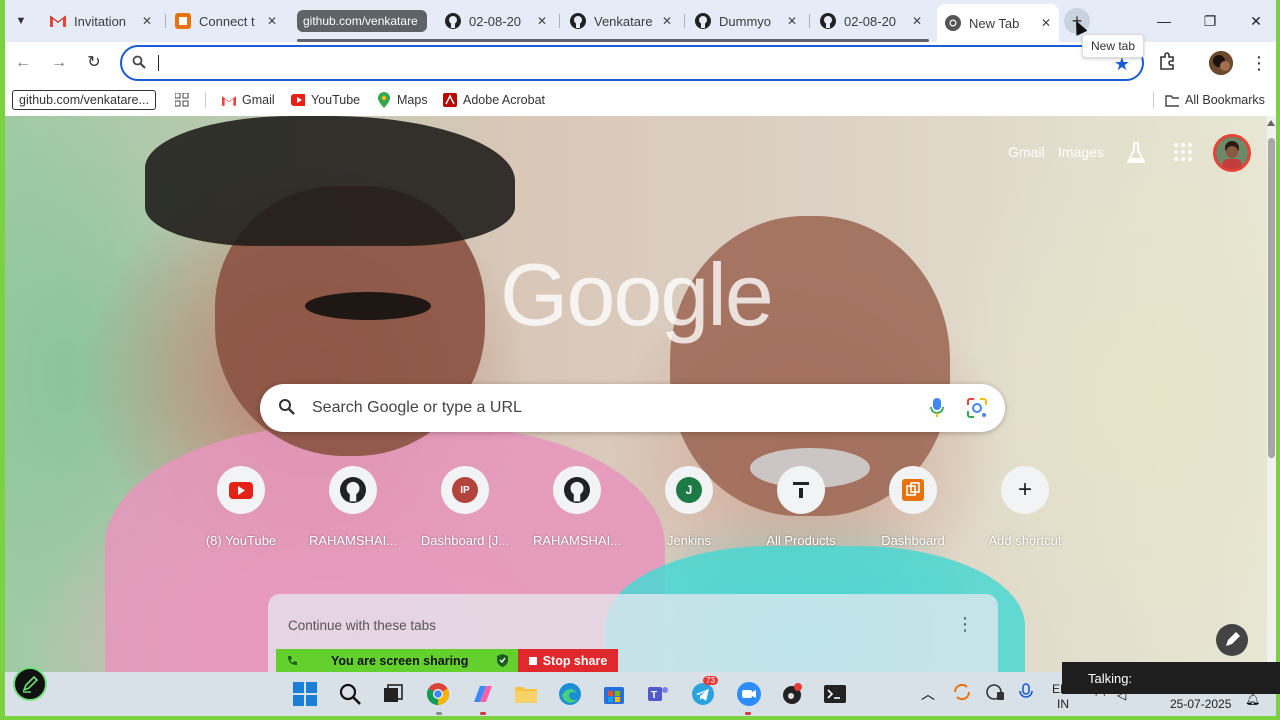  What do you see at coordinates (632, 408) in the screenshot?
I see `ntp-search-box: Search Google or type a URL` at bounding box center [632, 408].